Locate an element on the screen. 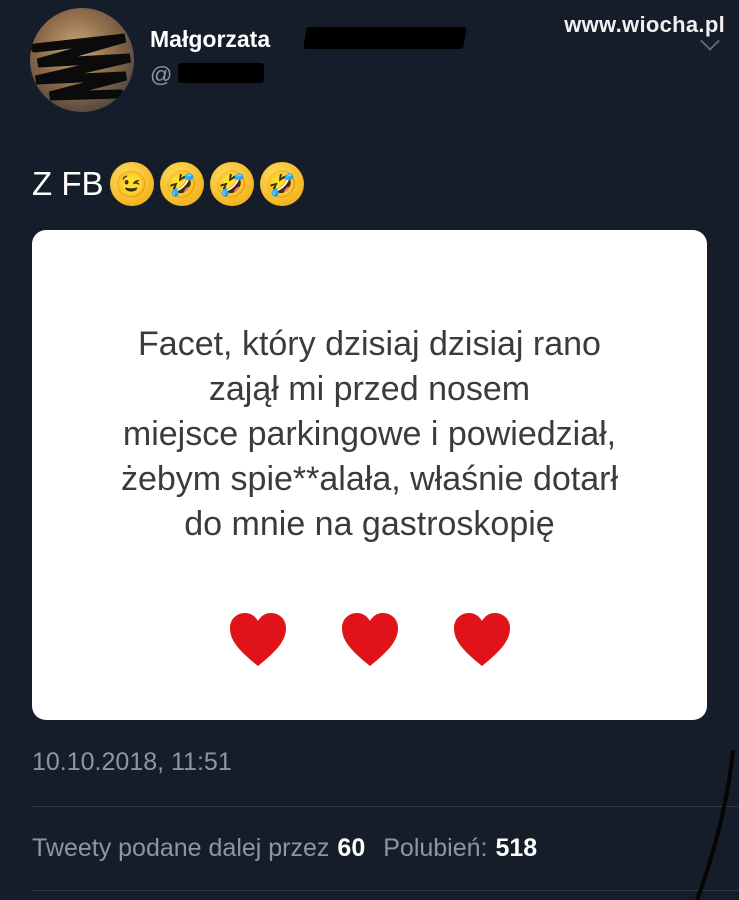 This screenshot has width=739, height=900. likes-count: 518 is located at coordinates (516, 848).